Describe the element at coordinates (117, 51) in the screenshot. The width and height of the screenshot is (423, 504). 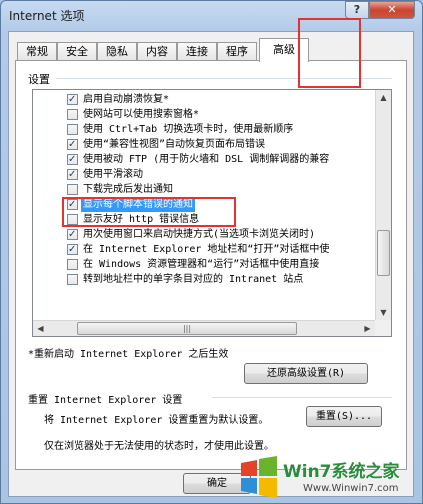
I see `tab-privacy: 隐私` at that location.